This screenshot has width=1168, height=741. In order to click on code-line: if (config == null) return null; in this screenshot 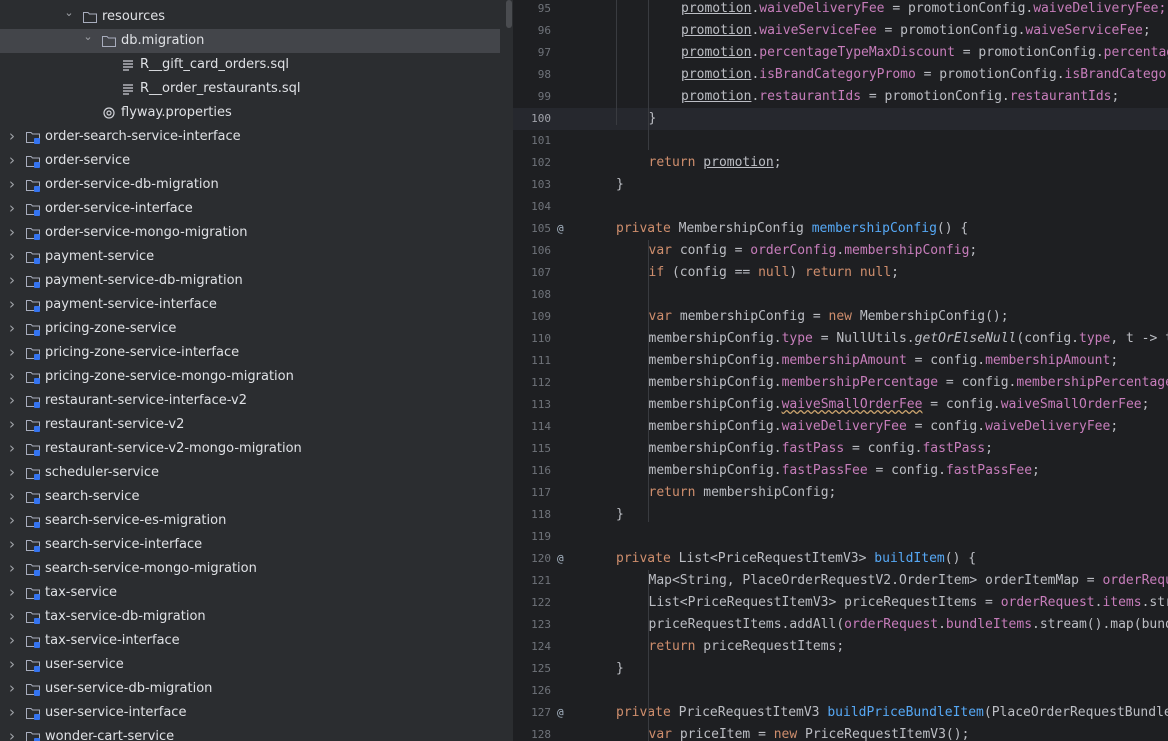, I will do `click(774, 273)`.